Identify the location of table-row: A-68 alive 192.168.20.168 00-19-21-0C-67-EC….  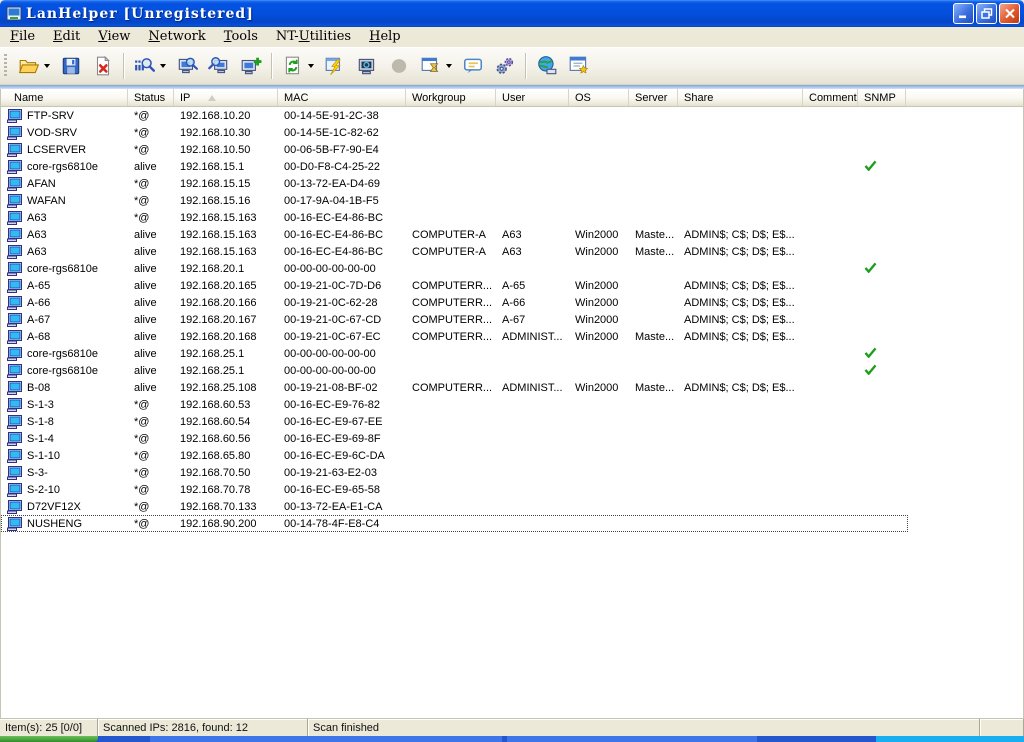
(454, 336).